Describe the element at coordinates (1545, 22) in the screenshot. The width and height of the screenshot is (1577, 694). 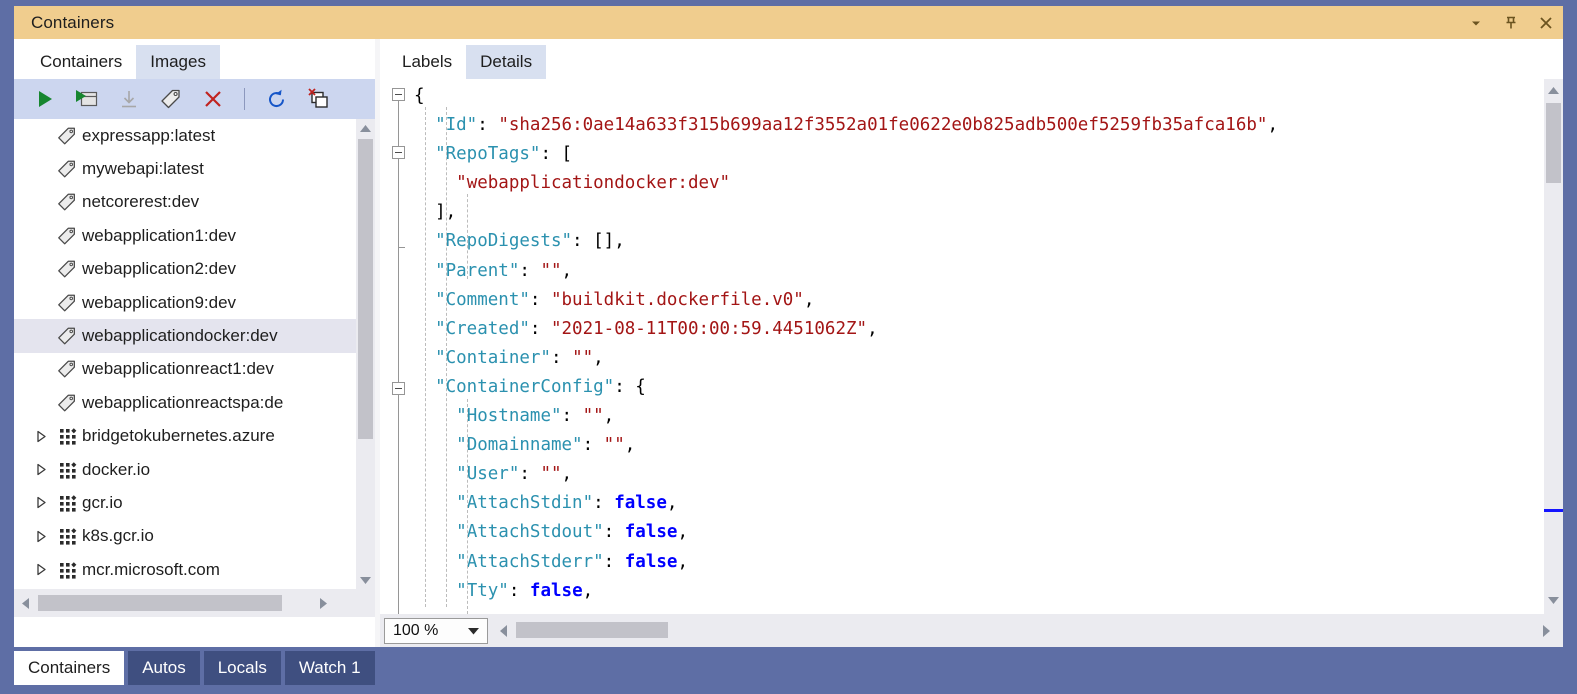
I see `close-icon` at that location.